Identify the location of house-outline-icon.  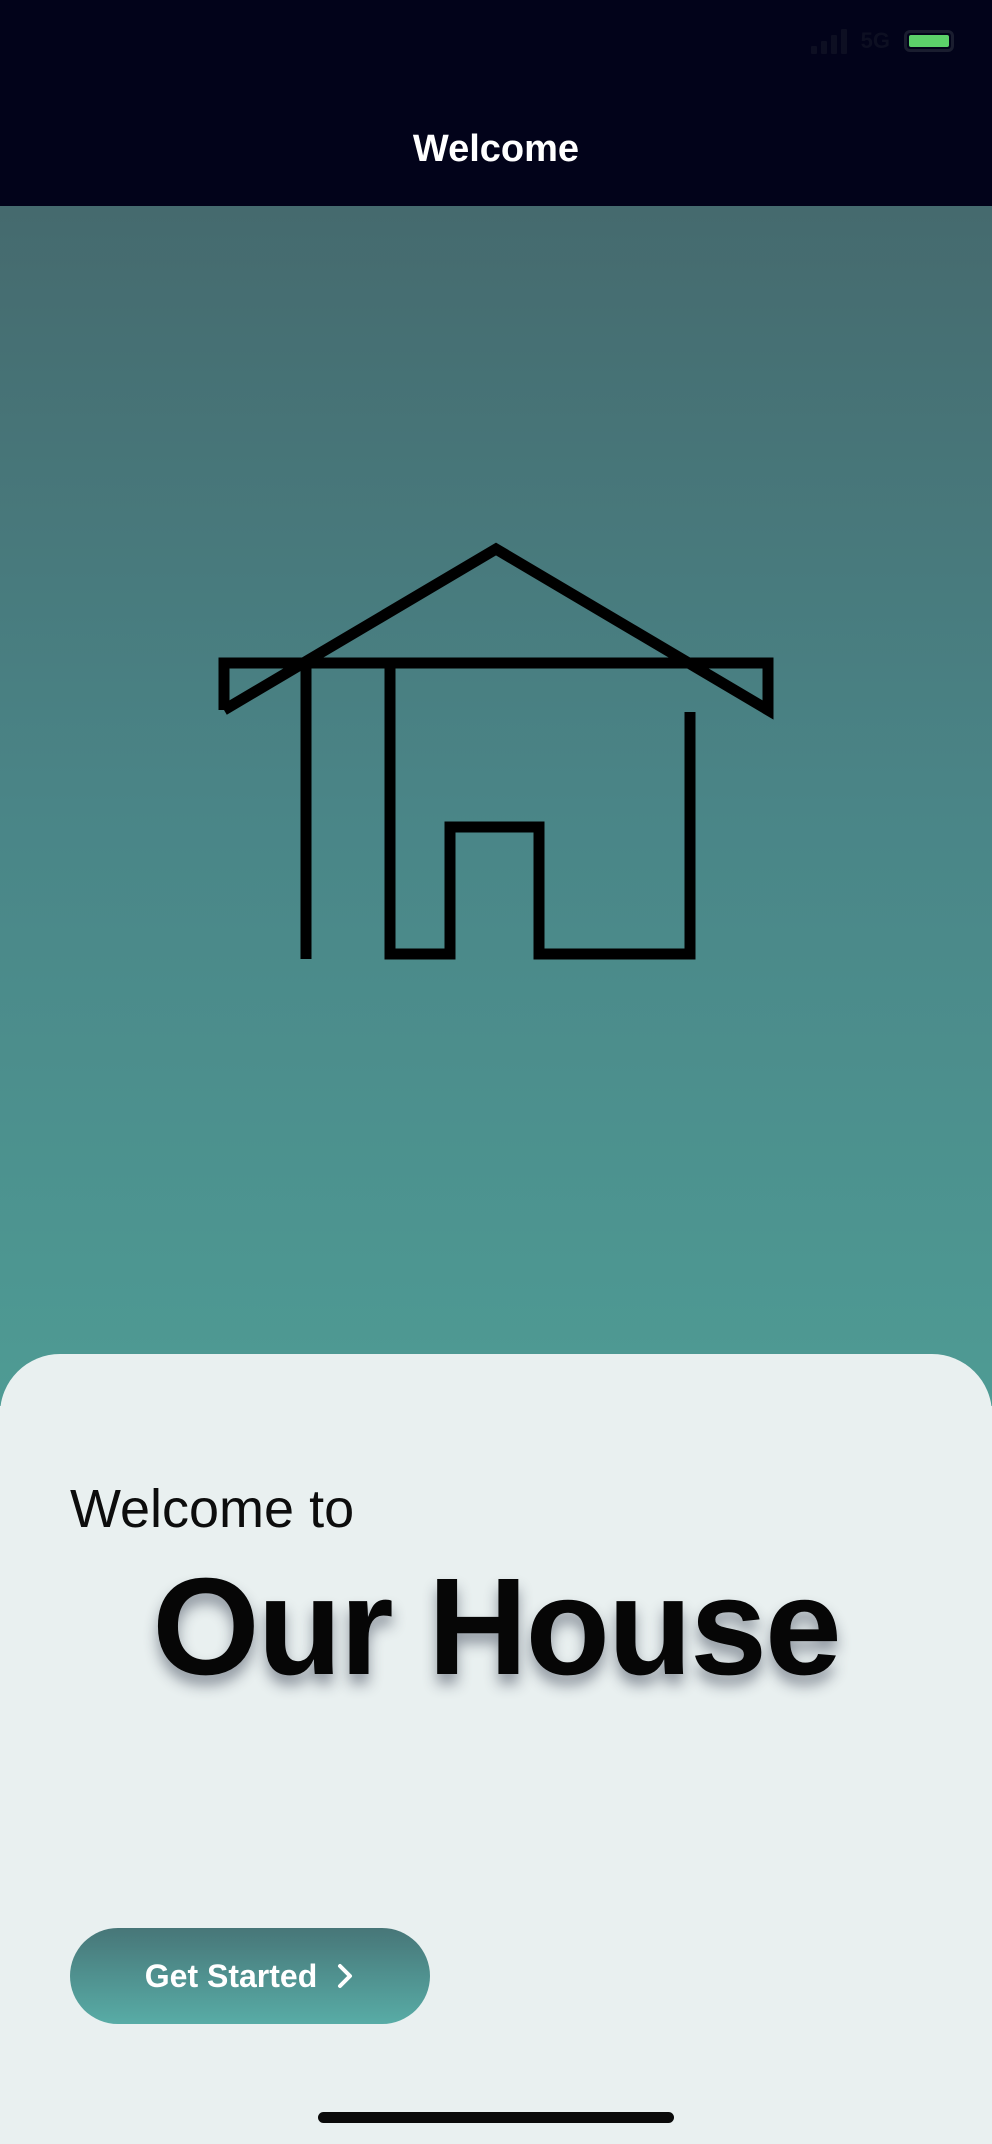
(496, 751).